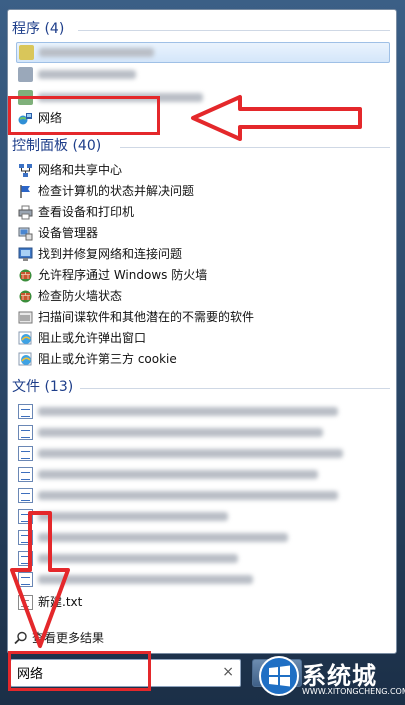  What do you see at coordinates (203, 233) in the screenshot?
I see `cp-item-device-manager: 设备管理器` at bounding box center [203, 233].